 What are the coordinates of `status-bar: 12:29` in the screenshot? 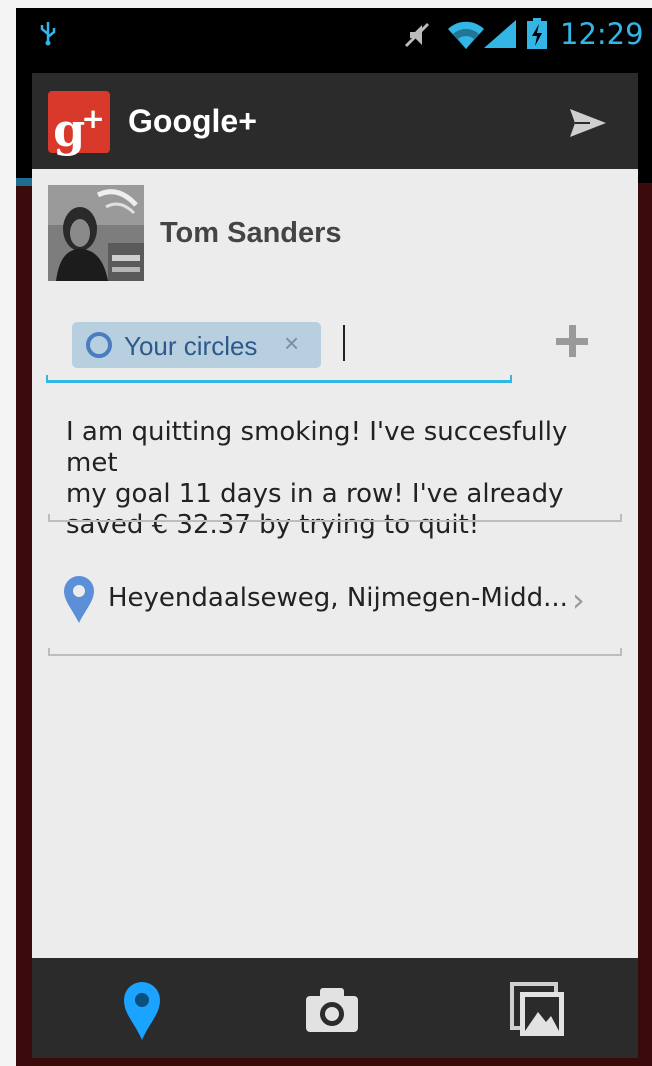 It's located at (334, 34).